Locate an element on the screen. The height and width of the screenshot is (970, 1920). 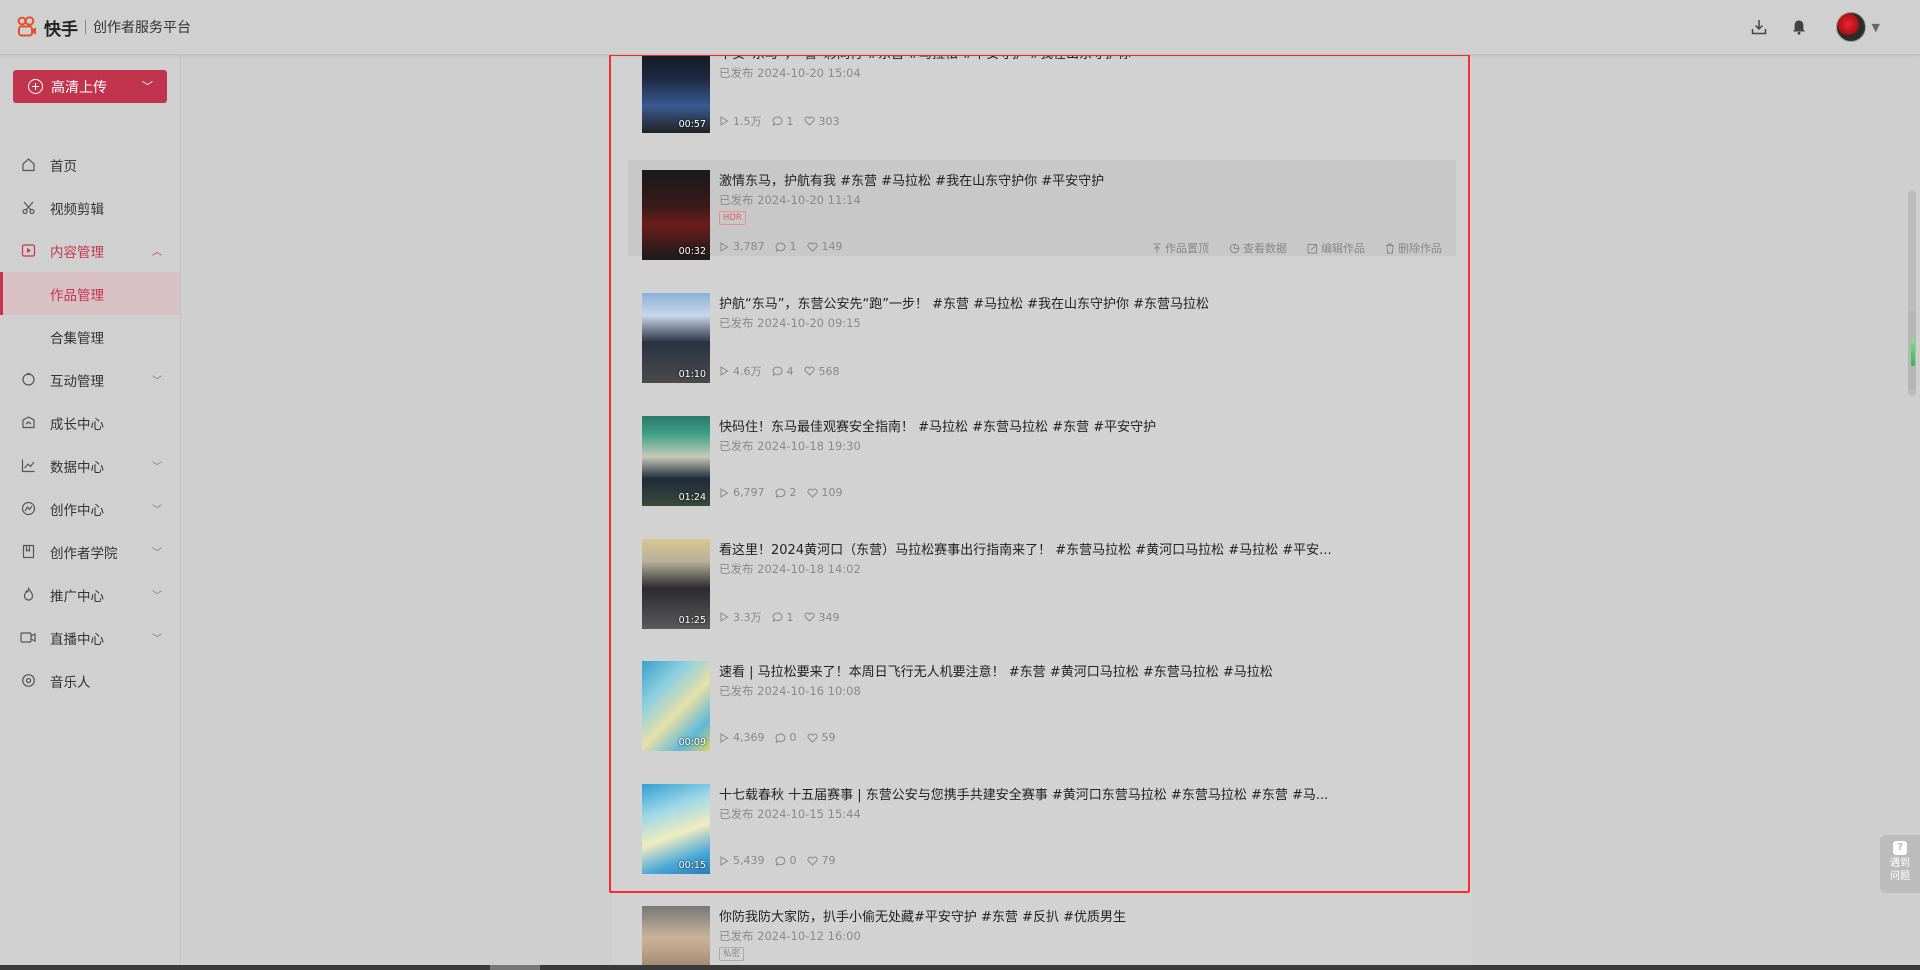
work-stats: 3,787 1 149 is located at coordinates (786, 246).